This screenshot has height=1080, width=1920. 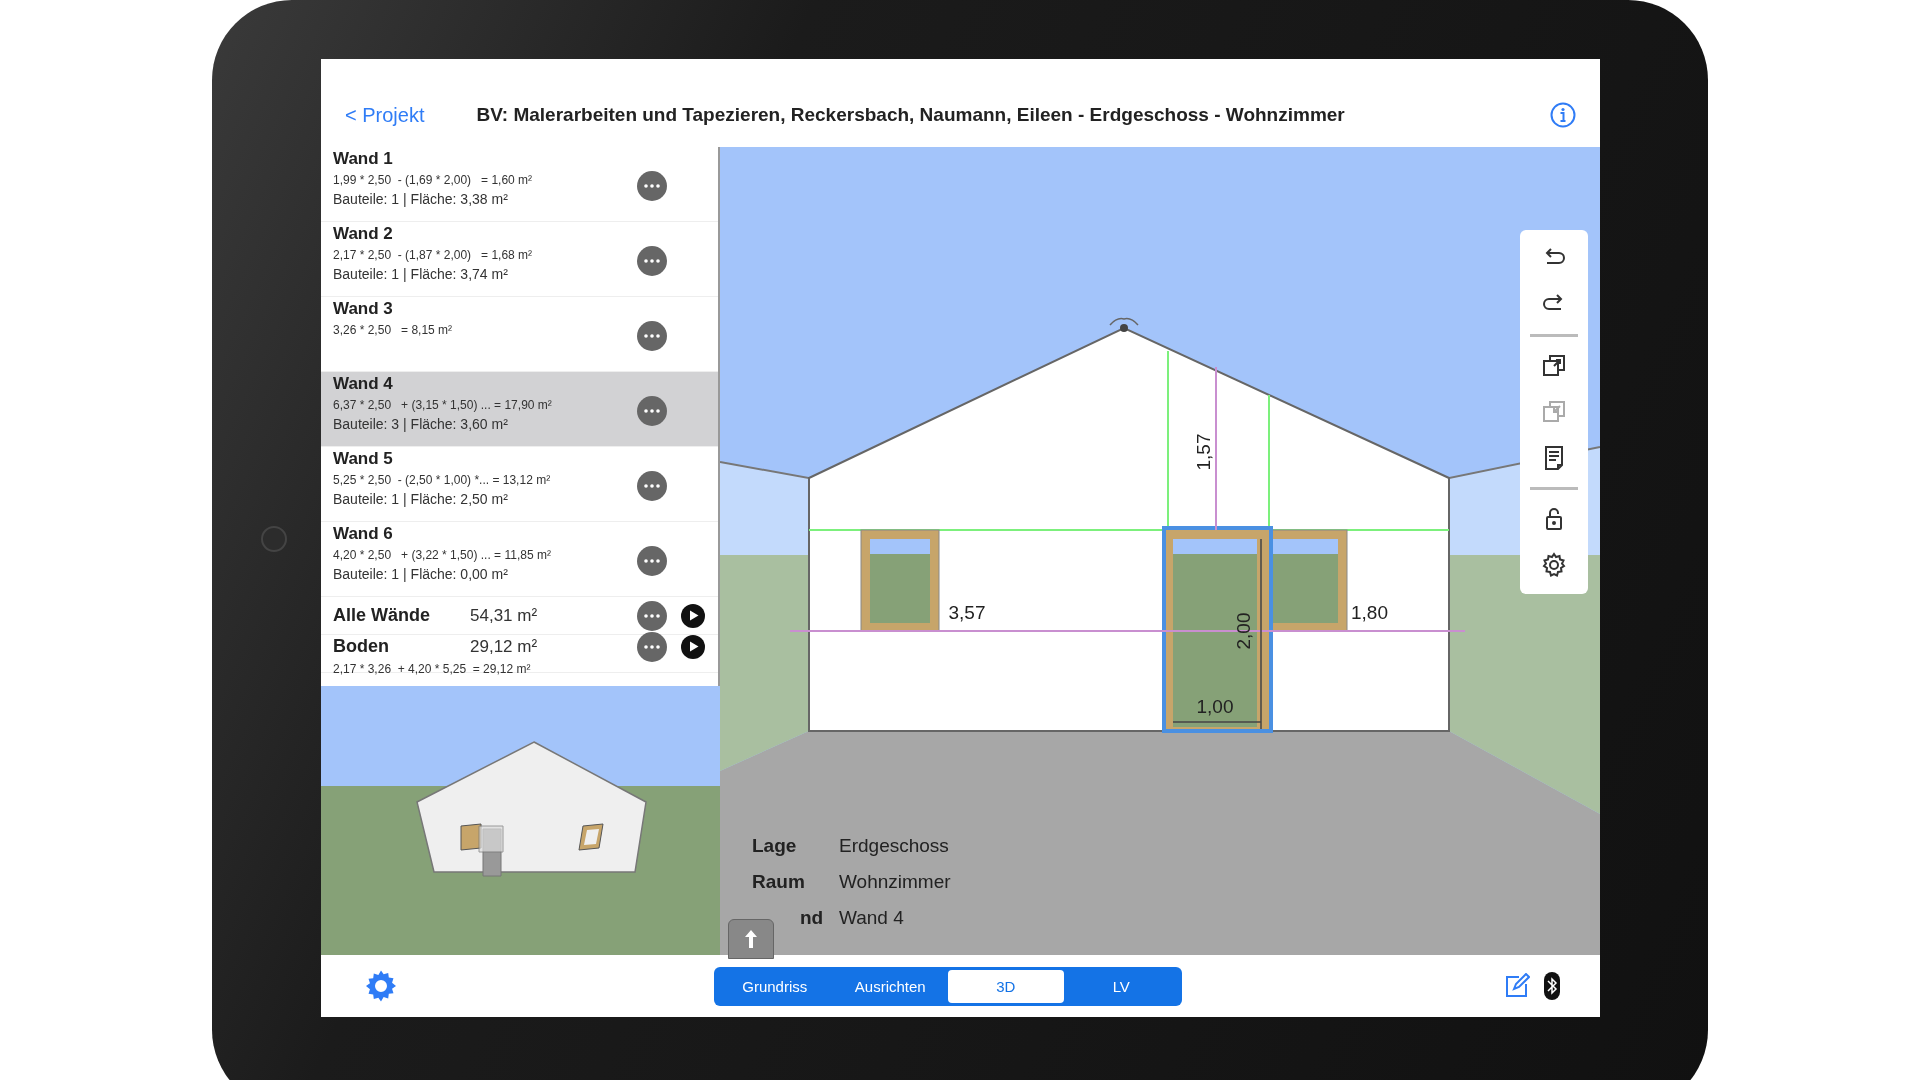 I want to click on info-label: nd, so click(x=812, y=918).